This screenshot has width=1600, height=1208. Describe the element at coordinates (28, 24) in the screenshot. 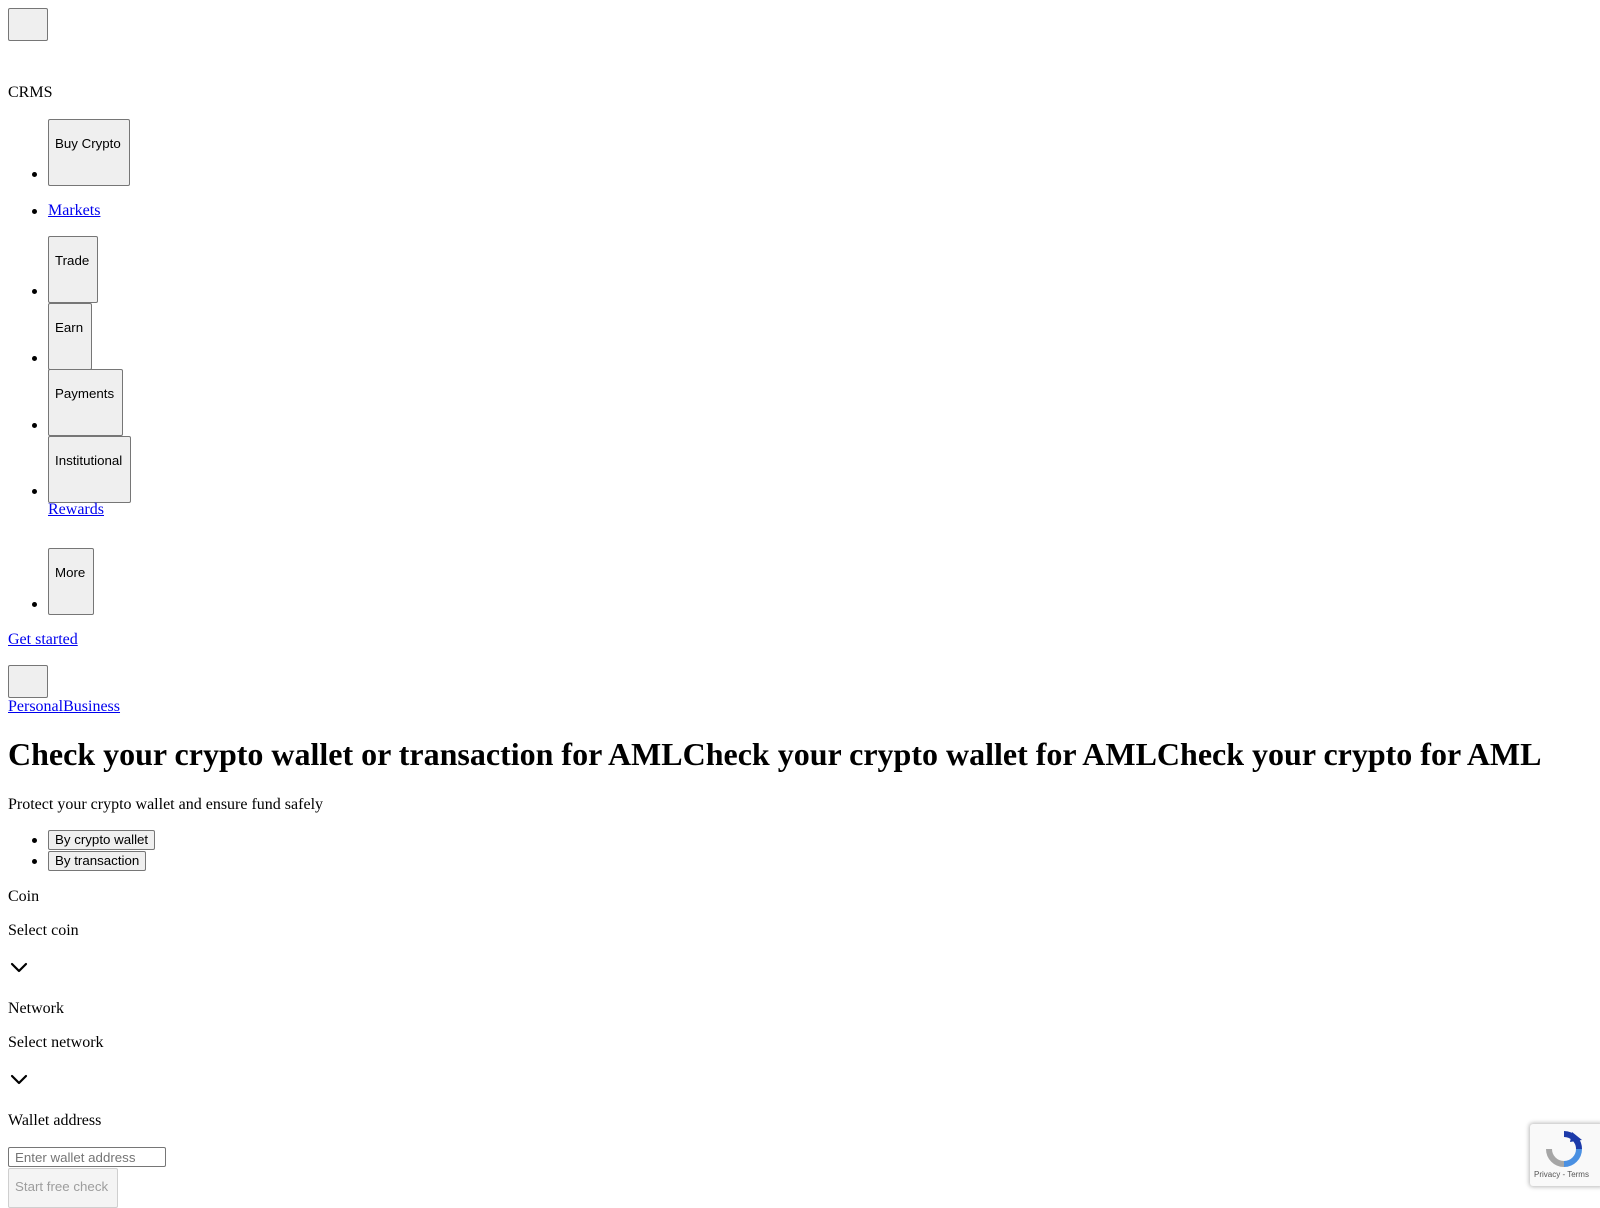

I see `menu-toggle-button` at that location.